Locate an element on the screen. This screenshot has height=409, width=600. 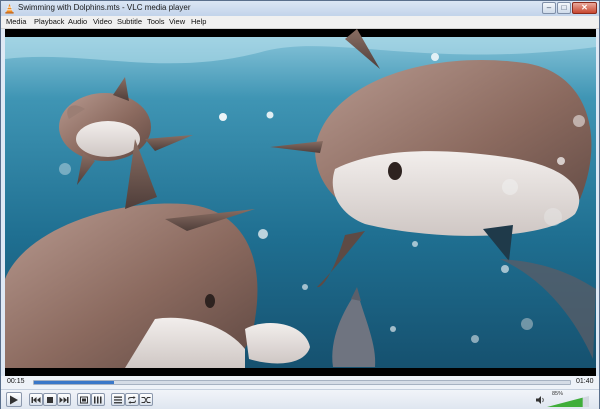
menu-audio: Audio is located at coordinates (77, 21).